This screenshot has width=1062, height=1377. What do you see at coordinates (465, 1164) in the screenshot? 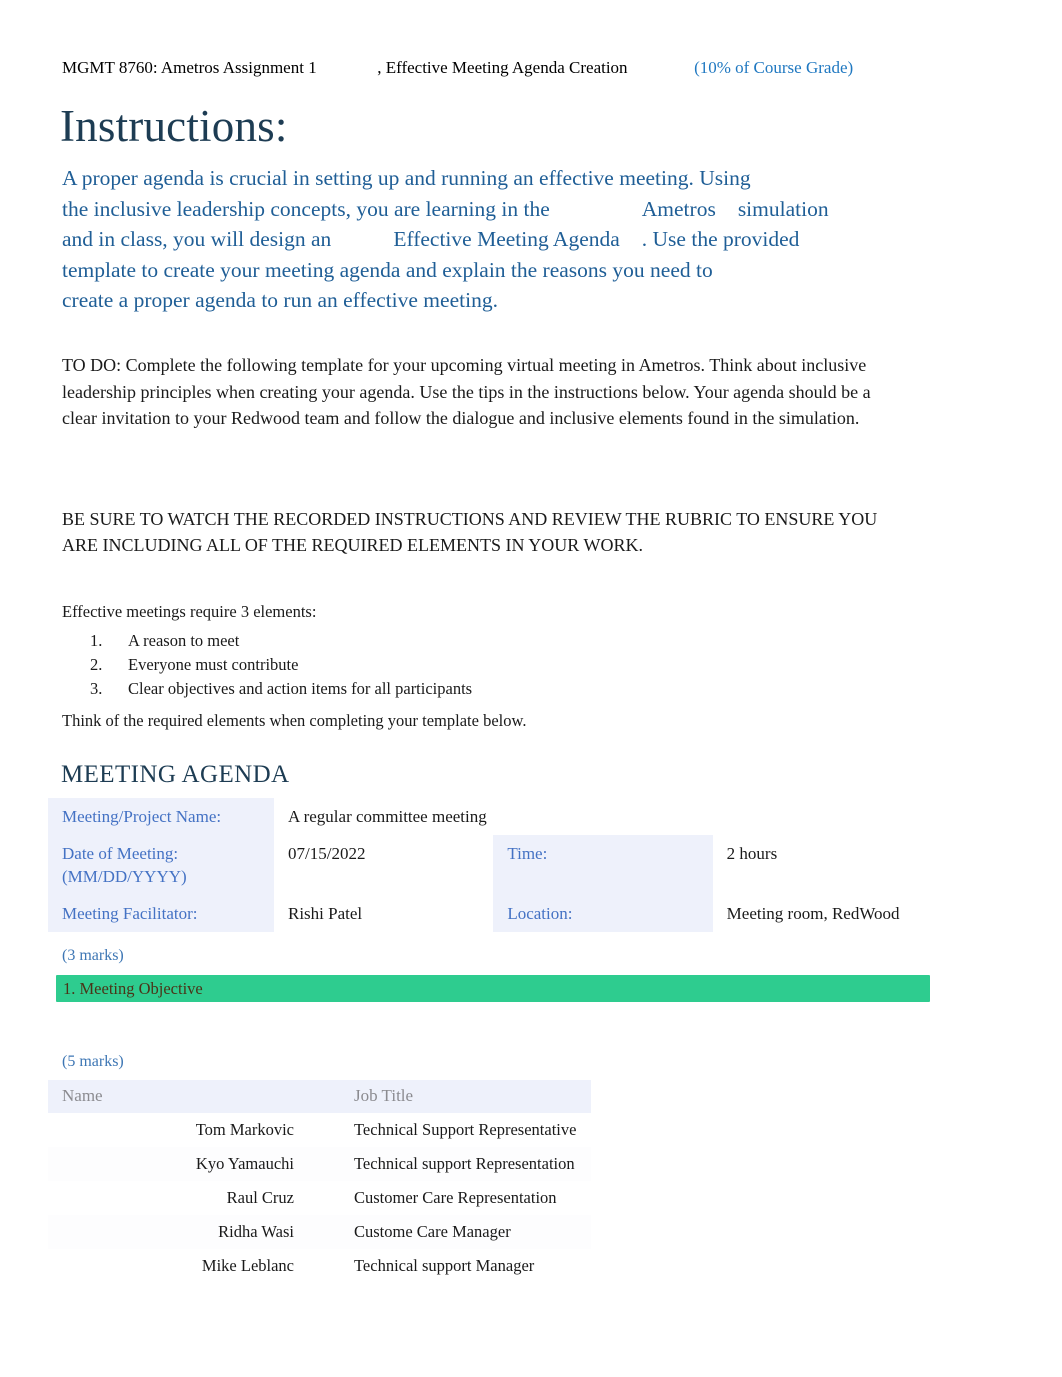
I see `participant-job-title: Technical support Representation` at bounding box center [465, 1164].